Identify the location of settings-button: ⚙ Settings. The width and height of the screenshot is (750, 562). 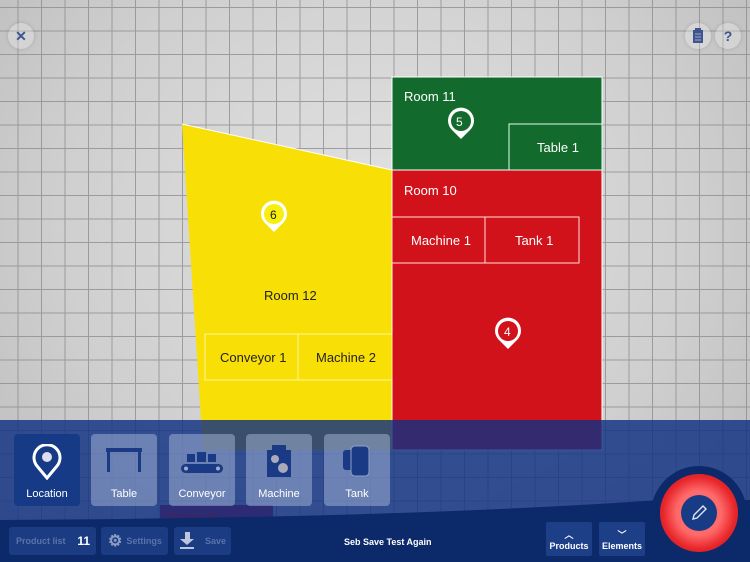
(134, 541).